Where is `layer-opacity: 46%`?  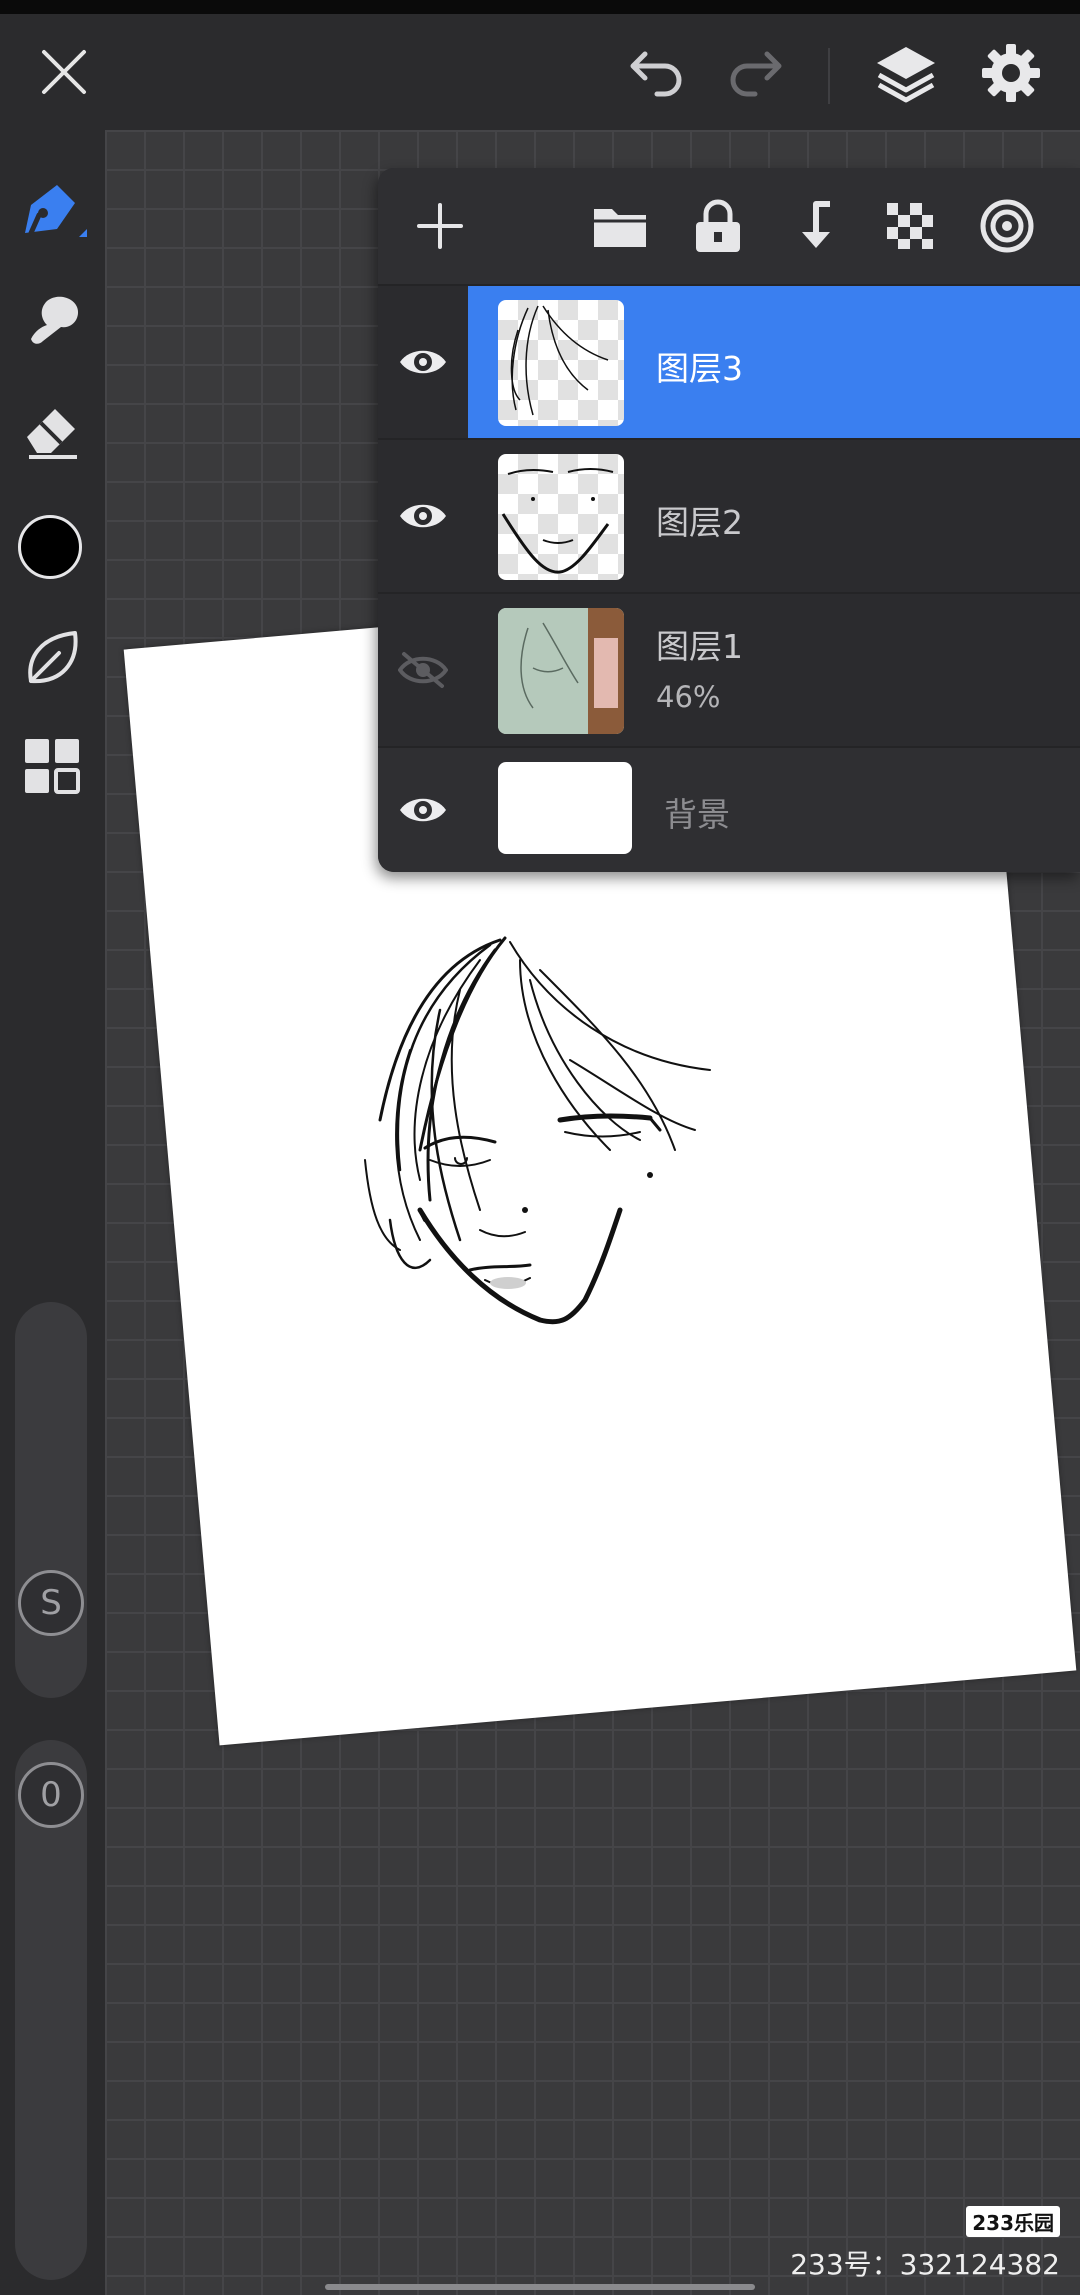 layer-opacity: 46% is located at coordinates (688, 697).